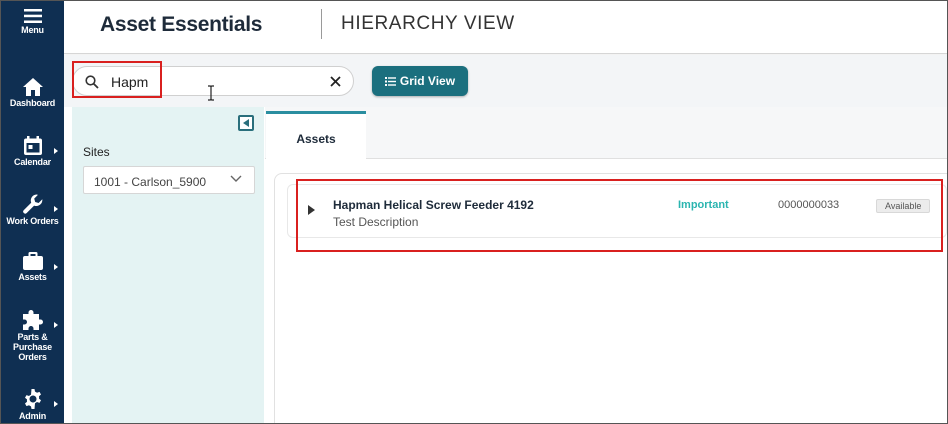 The image size is (948, 424). Describe the element at coordinates (211, 93) in the screenshot. I see `text-cursor-icon` at that location.